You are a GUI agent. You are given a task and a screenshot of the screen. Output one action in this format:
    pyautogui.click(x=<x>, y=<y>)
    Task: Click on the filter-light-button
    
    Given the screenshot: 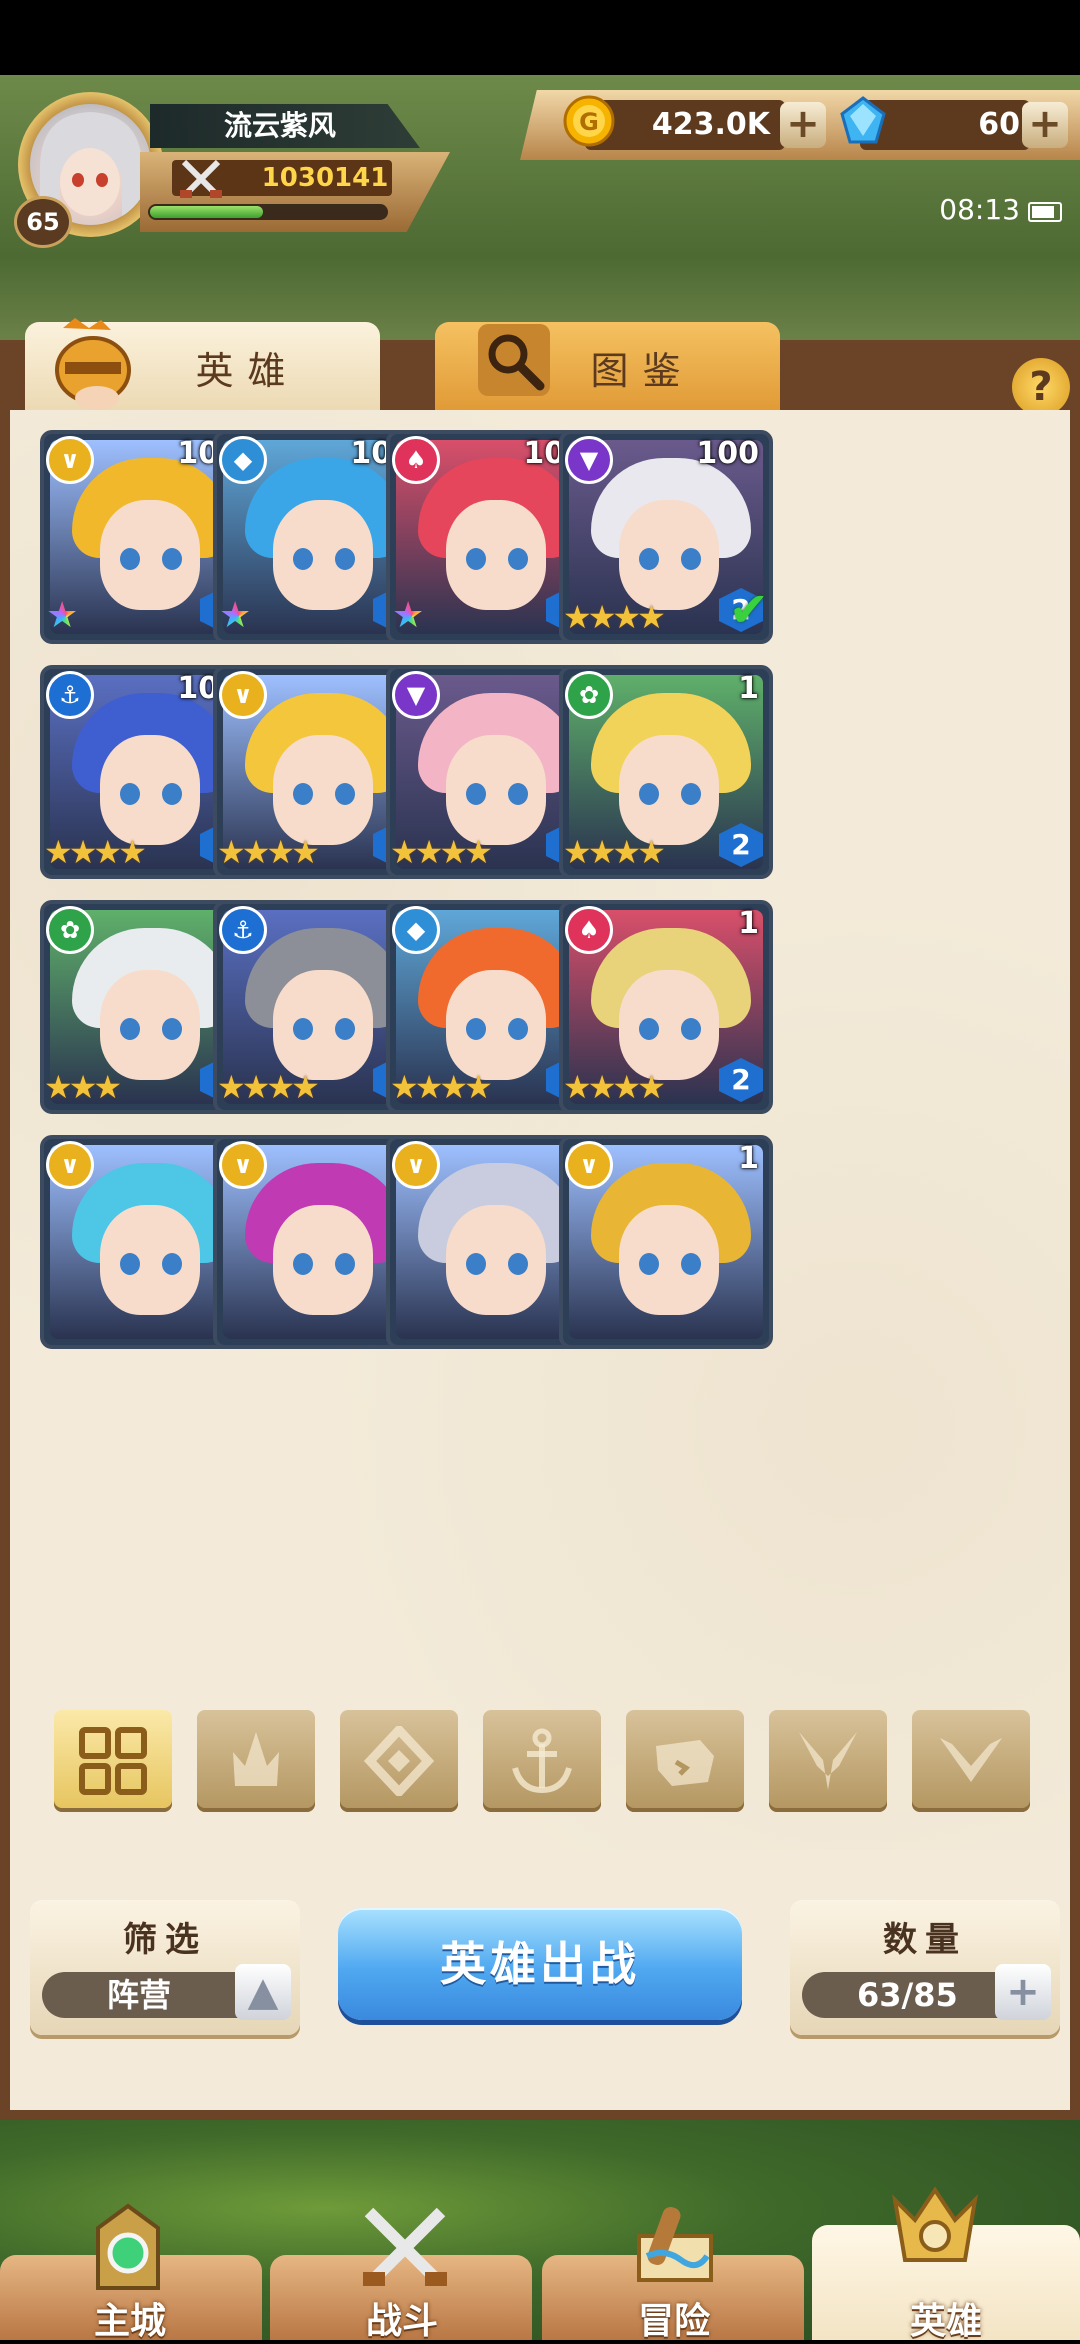 What is the action you would take?
    pyautogui.click(x=971, y=1761)
    